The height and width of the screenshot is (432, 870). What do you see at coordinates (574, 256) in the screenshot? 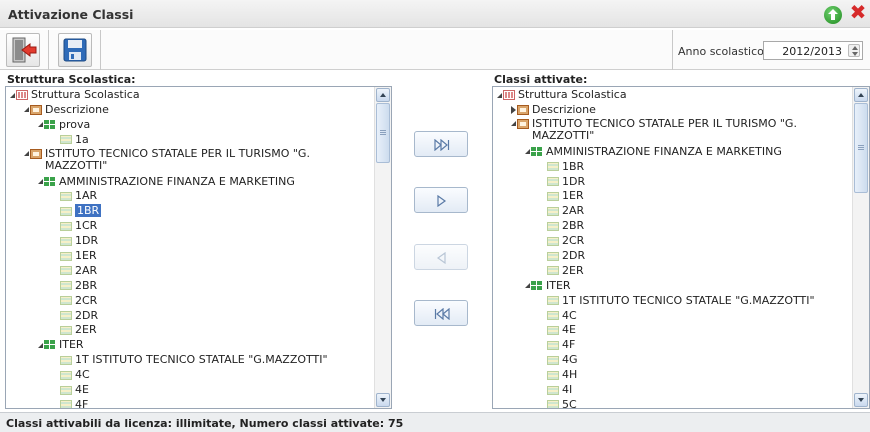
I see `tree-node-label: 2DR` at bounding box center [574, 256].